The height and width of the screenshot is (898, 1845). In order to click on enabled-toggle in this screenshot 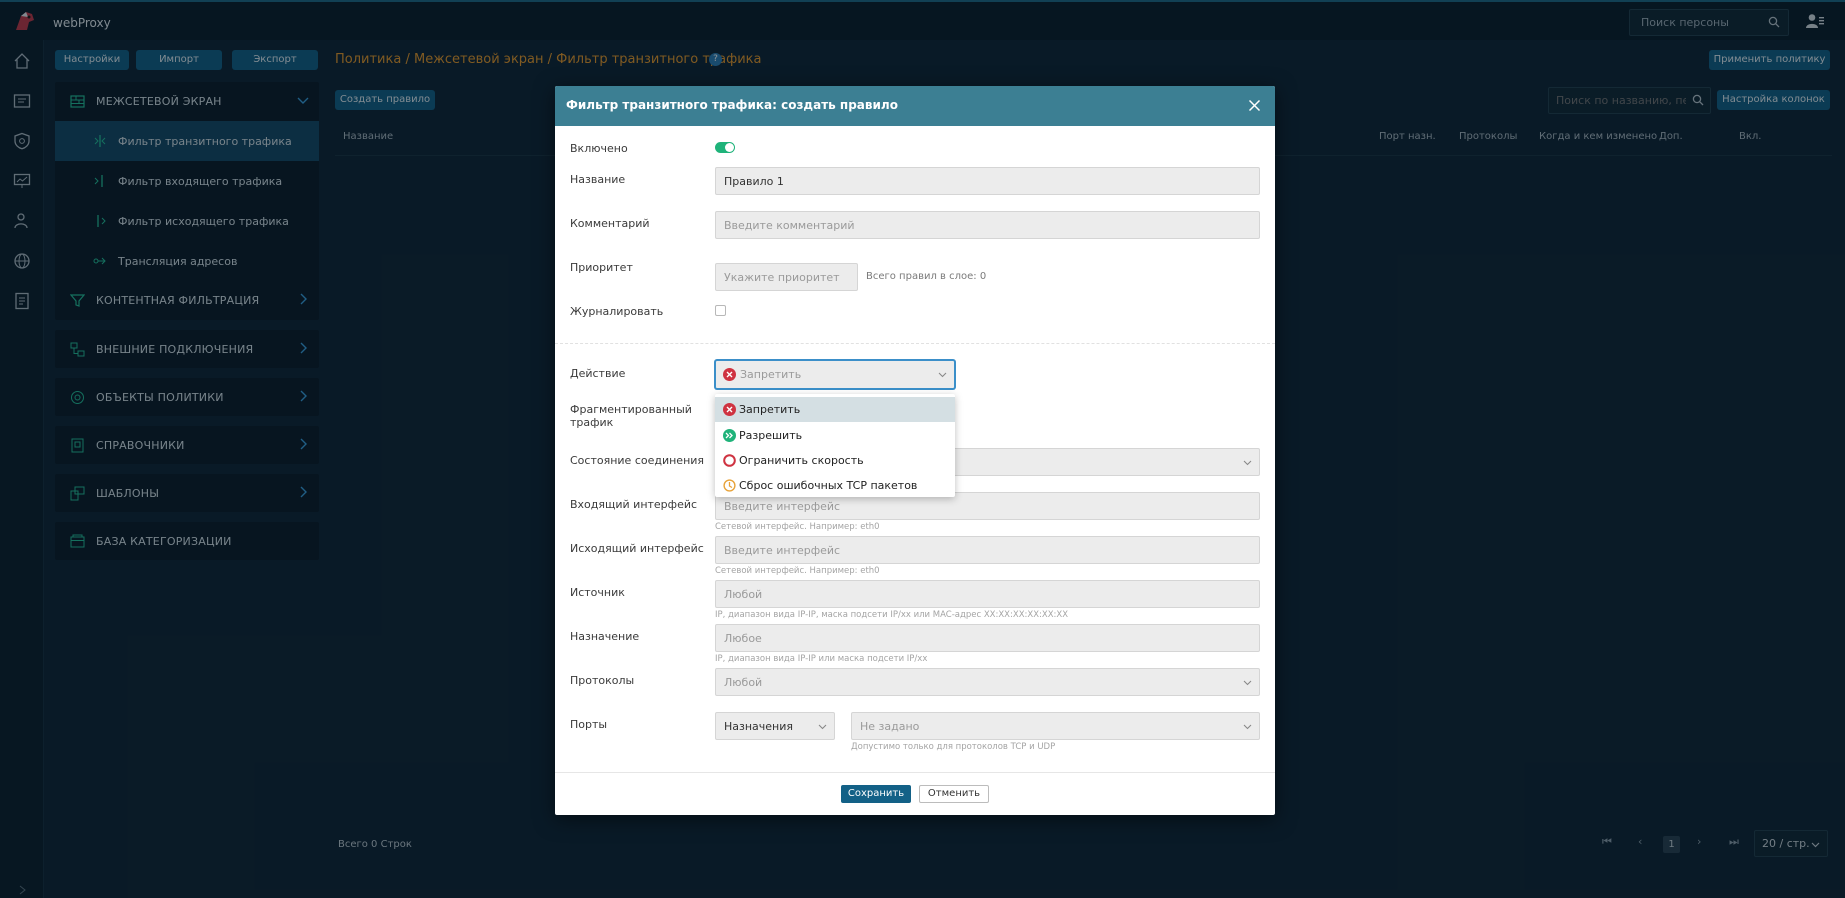, I will do `click(725, 147)`.